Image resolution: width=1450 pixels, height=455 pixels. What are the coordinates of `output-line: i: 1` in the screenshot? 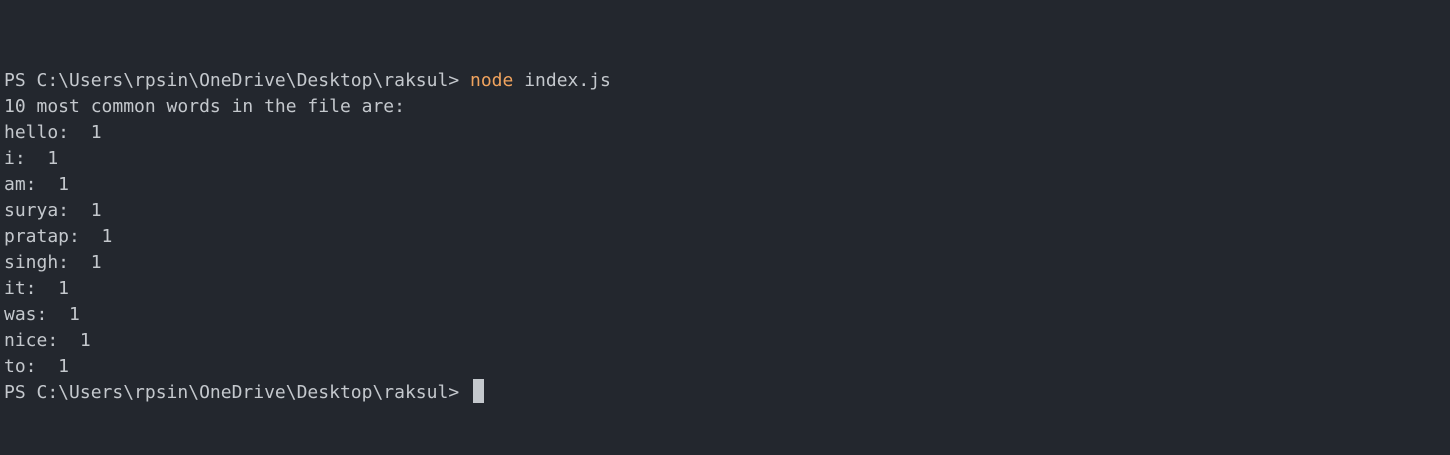 It's located at (31, 158).